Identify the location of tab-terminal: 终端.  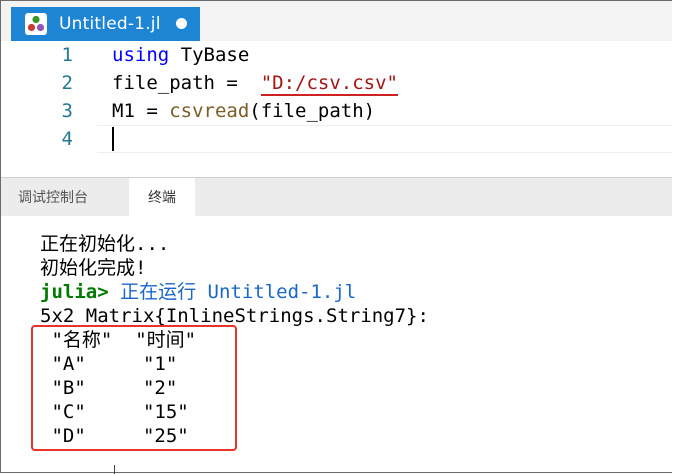
(162, 197).